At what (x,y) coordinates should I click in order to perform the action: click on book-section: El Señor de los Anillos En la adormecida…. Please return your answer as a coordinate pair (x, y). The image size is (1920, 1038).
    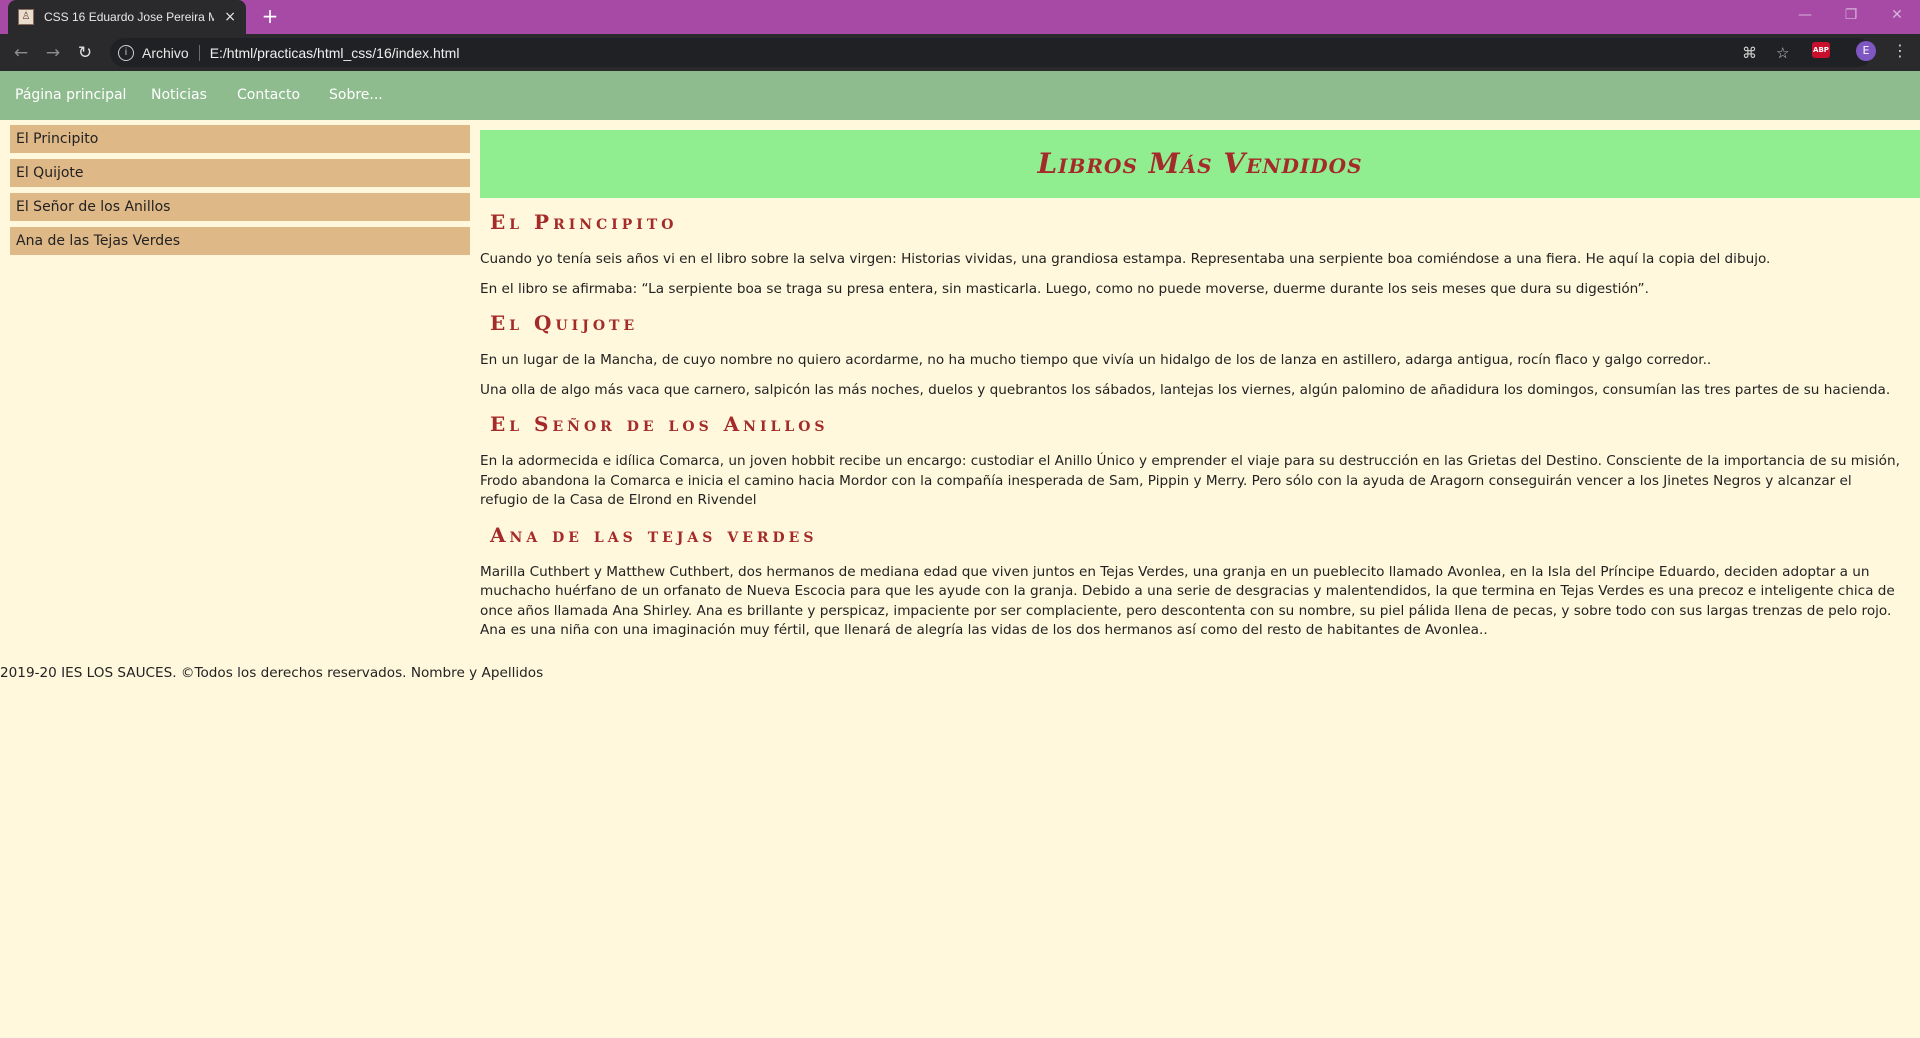
    Looking at the image, I should click on (1200, 461).